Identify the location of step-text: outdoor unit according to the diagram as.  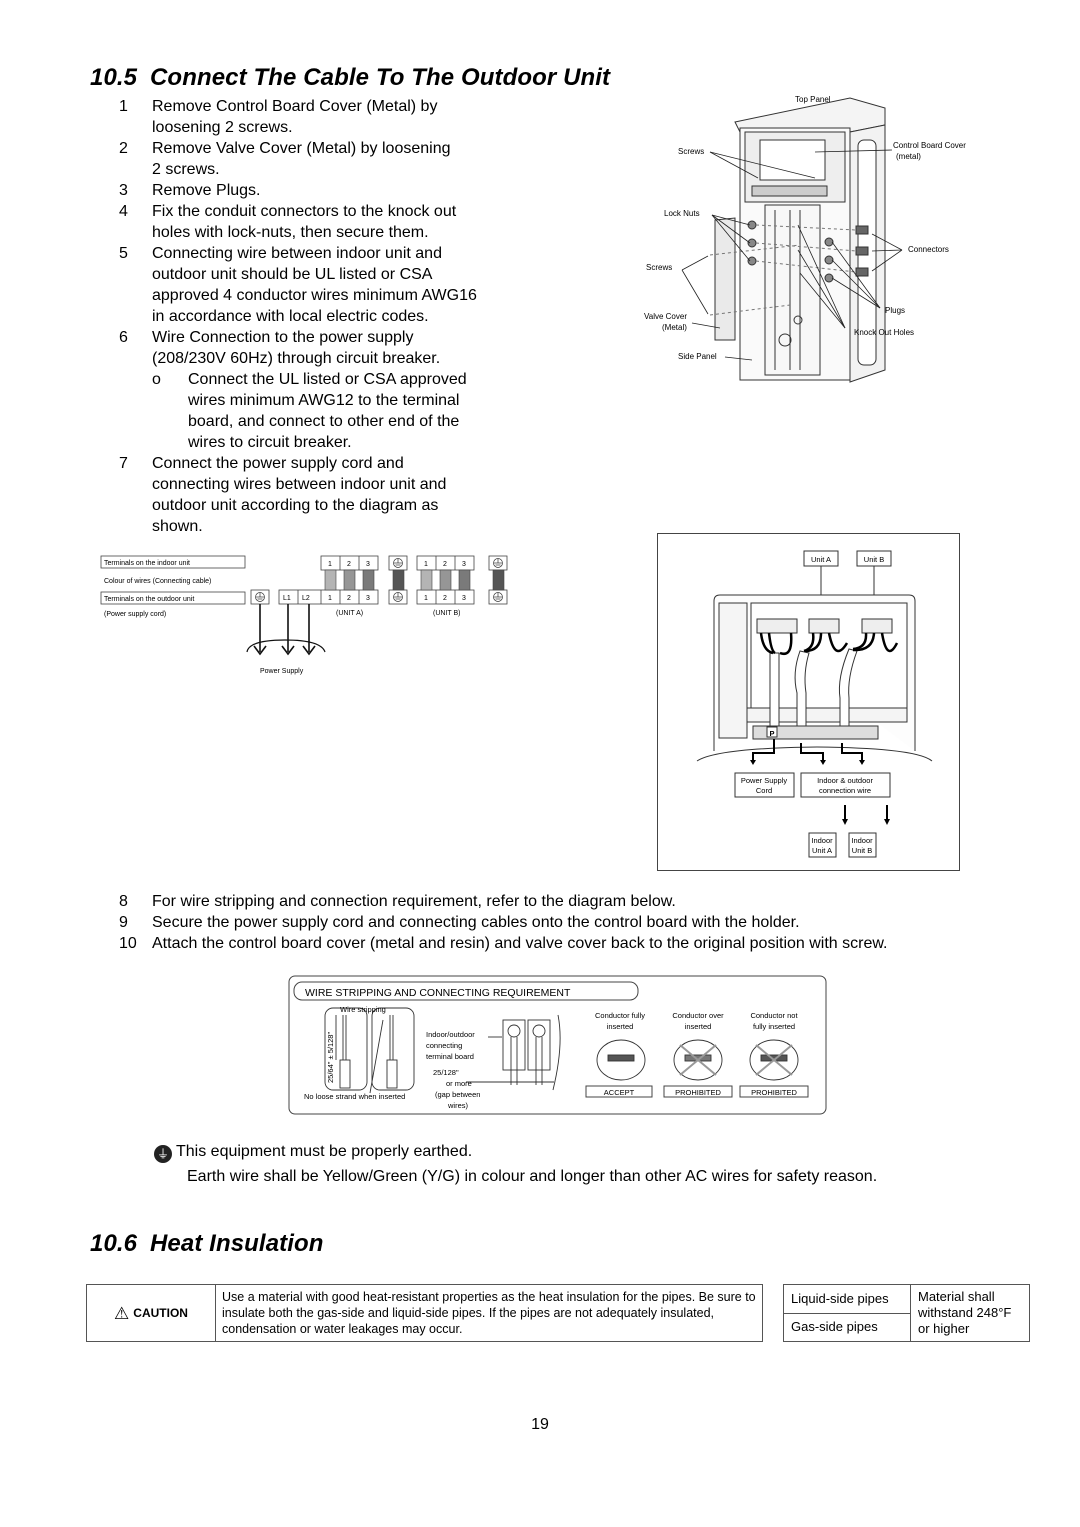
(295, 505).